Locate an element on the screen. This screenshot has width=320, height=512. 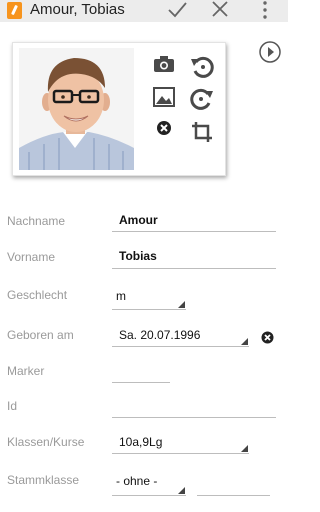
app-bar: Amour, Tobias is located at coordinates (144, 11).